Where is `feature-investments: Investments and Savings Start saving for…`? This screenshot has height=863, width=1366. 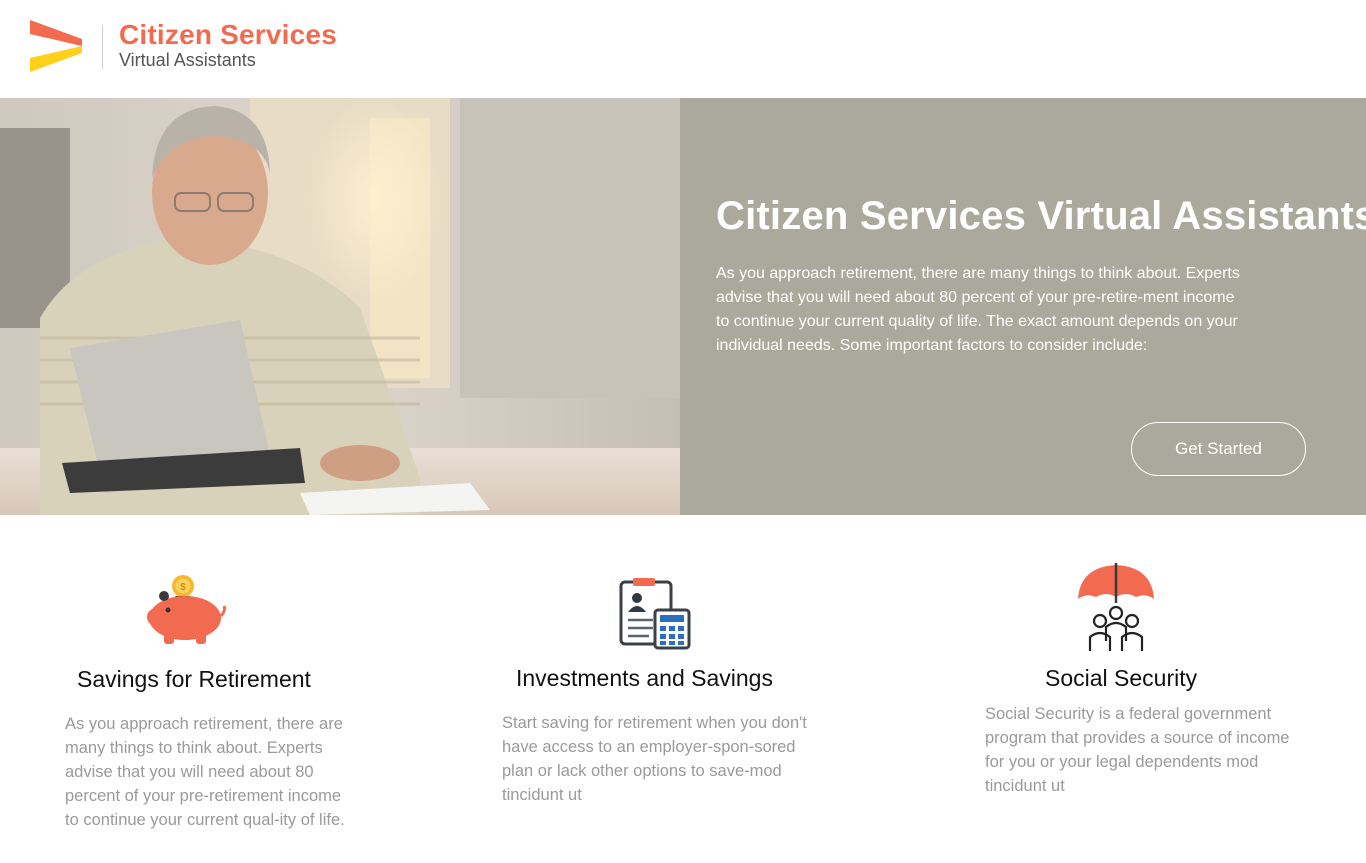
feature-investments: Investments and Savings Start saving for… is located at coordinates (682, 689).